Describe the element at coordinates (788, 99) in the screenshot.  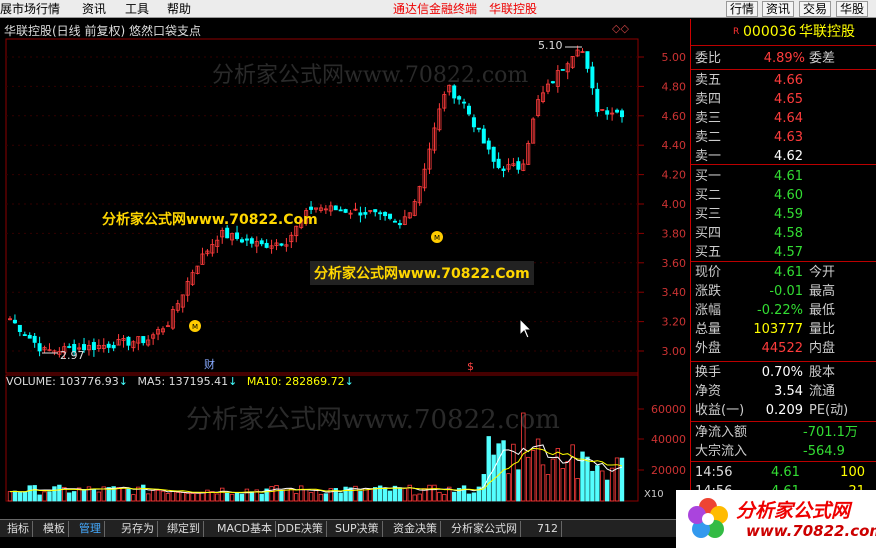
I see `sell-level-4-value: 4.65` at that location.